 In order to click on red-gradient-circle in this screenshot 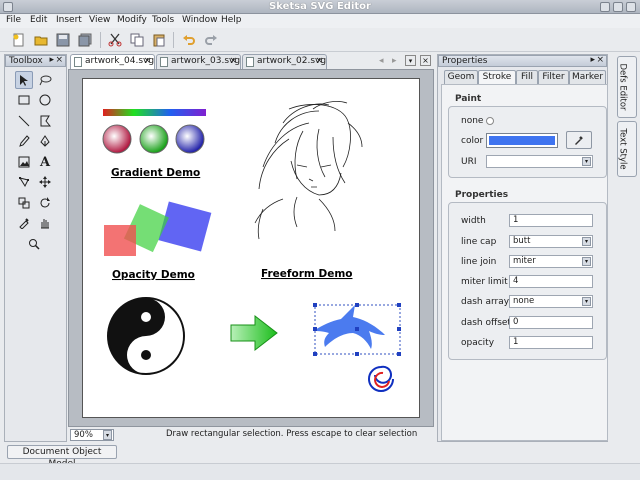, I will do `click(117, 139)`.